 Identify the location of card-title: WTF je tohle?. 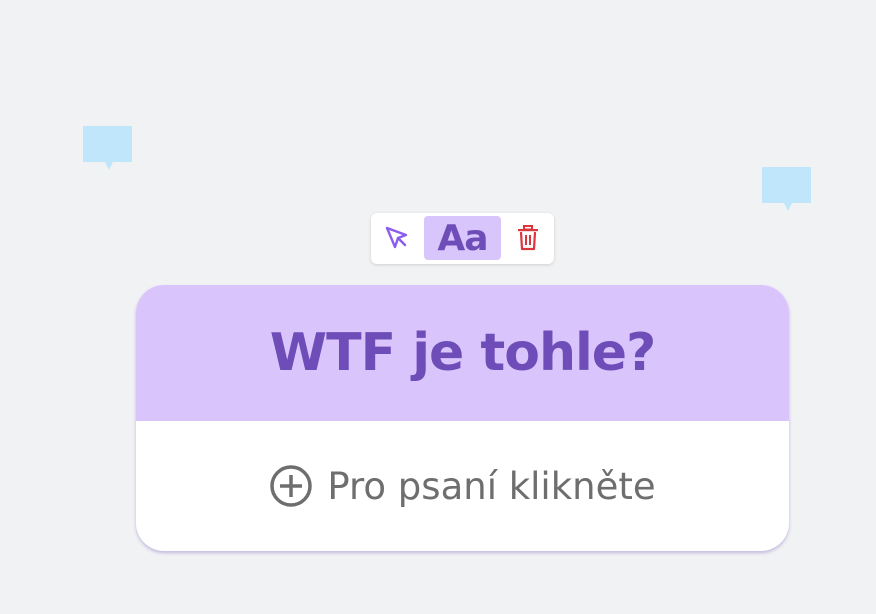
(463, 353).